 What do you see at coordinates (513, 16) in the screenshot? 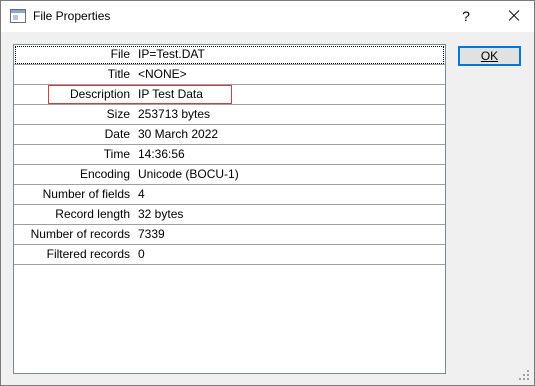
I see `close-icon` at bounding box center [513, 16].